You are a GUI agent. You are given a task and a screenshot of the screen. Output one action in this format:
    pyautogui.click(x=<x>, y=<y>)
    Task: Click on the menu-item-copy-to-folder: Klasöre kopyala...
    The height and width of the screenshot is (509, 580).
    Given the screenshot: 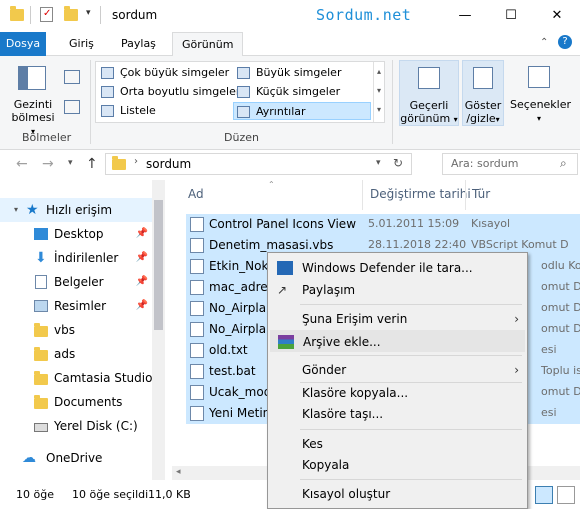 What is the action you would take?
    pyautogui.click(x=397, y=393)
    